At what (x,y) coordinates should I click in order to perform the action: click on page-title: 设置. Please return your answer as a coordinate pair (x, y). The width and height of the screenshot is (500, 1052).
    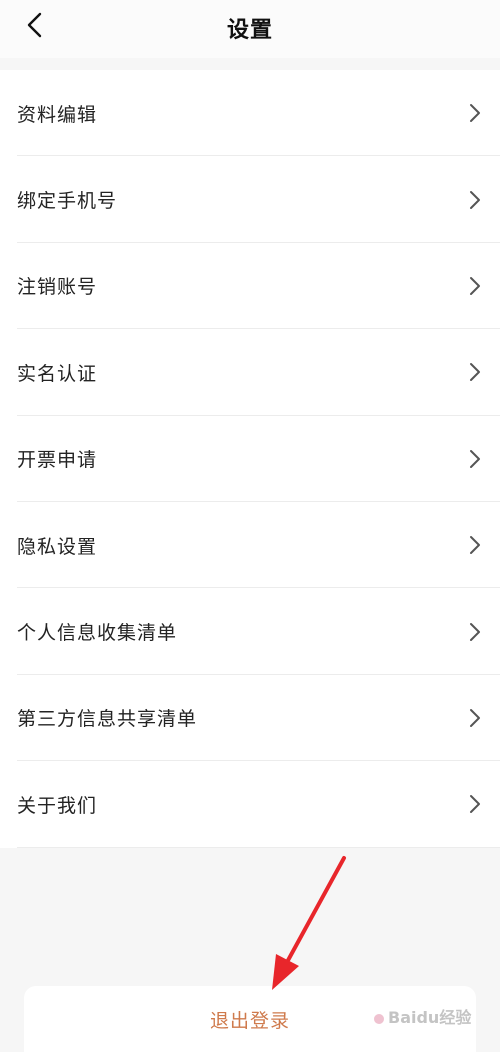
    Looking at the image, I should click on (249, 30).